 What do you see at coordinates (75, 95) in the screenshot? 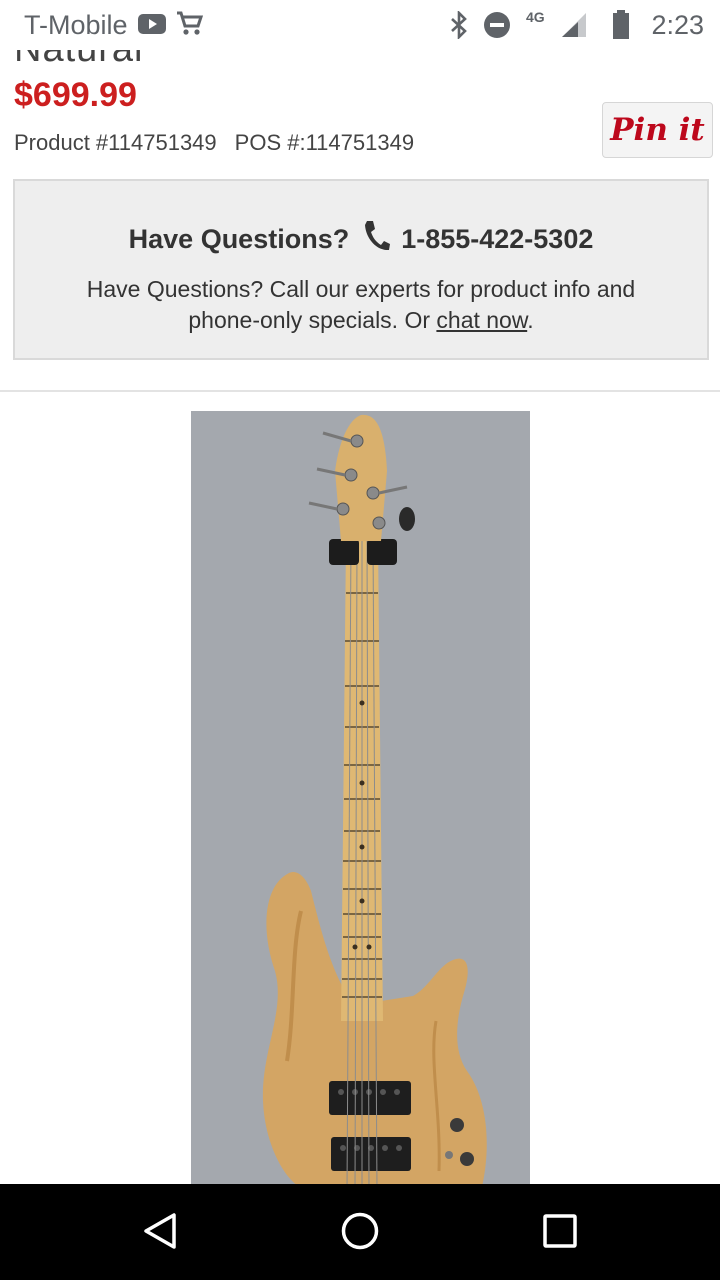
I see `product-price: $699.99` at bounding box center [75, 95].